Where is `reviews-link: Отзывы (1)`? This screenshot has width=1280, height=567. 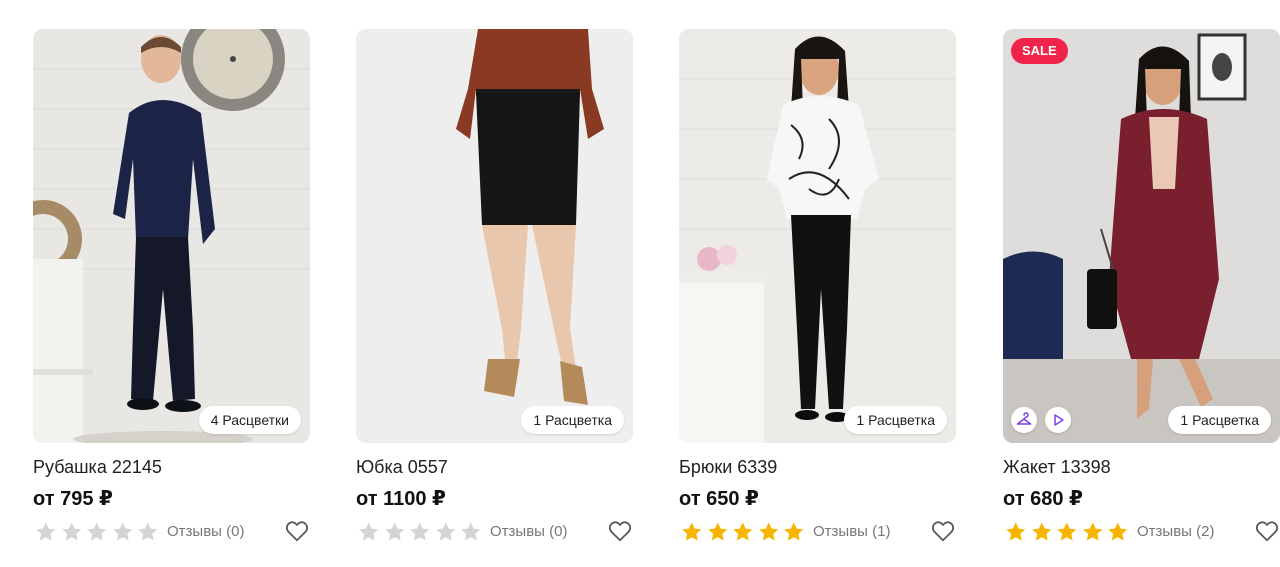 reviews-link: Отзывы (1) is located at coordinates (851, 532).